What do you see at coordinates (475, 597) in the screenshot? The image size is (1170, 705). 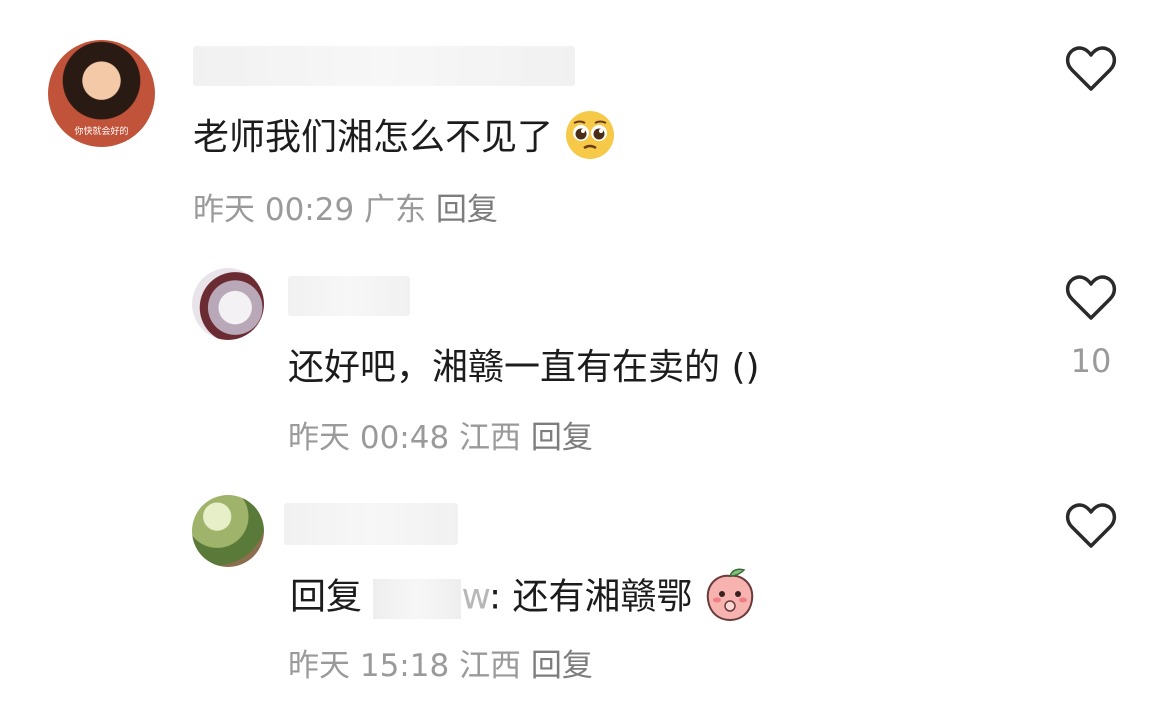 I see `mention-tail: w` at bounding box center [475, 597].